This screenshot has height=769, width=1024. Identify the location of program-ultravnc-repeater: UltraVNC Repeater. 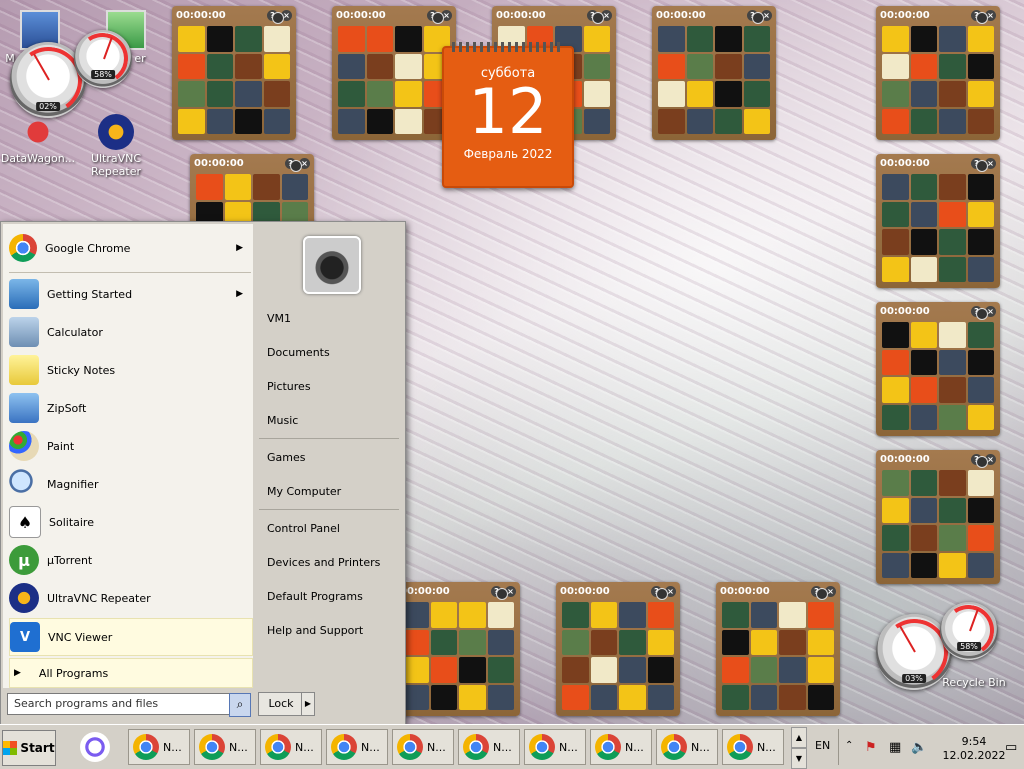
(130, 598).